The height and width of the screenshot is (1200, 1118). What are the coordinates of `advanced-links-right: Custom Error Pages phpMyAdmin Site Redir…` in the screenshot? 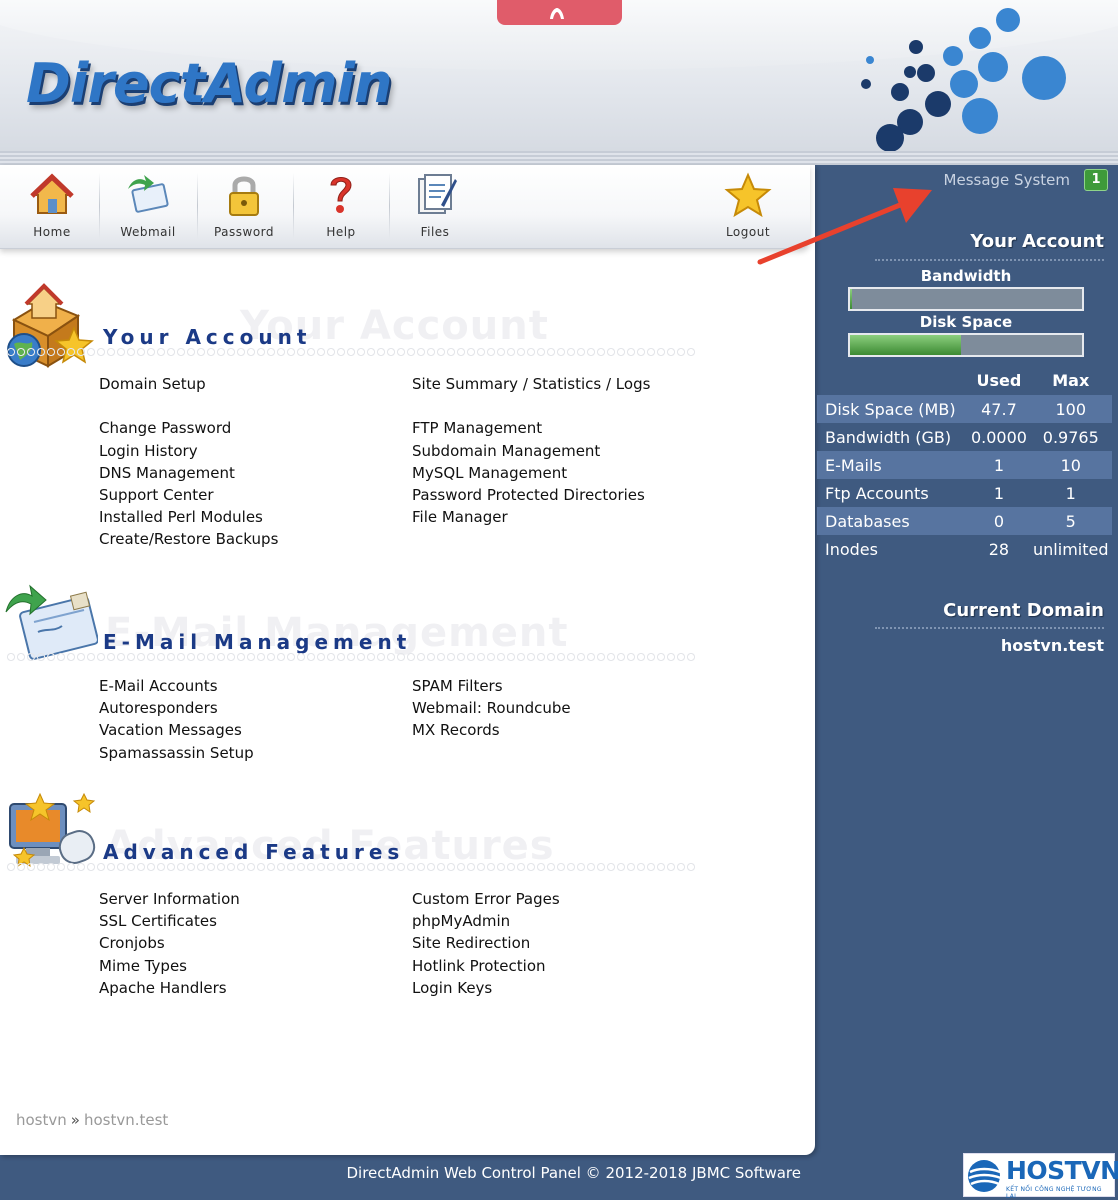 It's located at (486, 943).